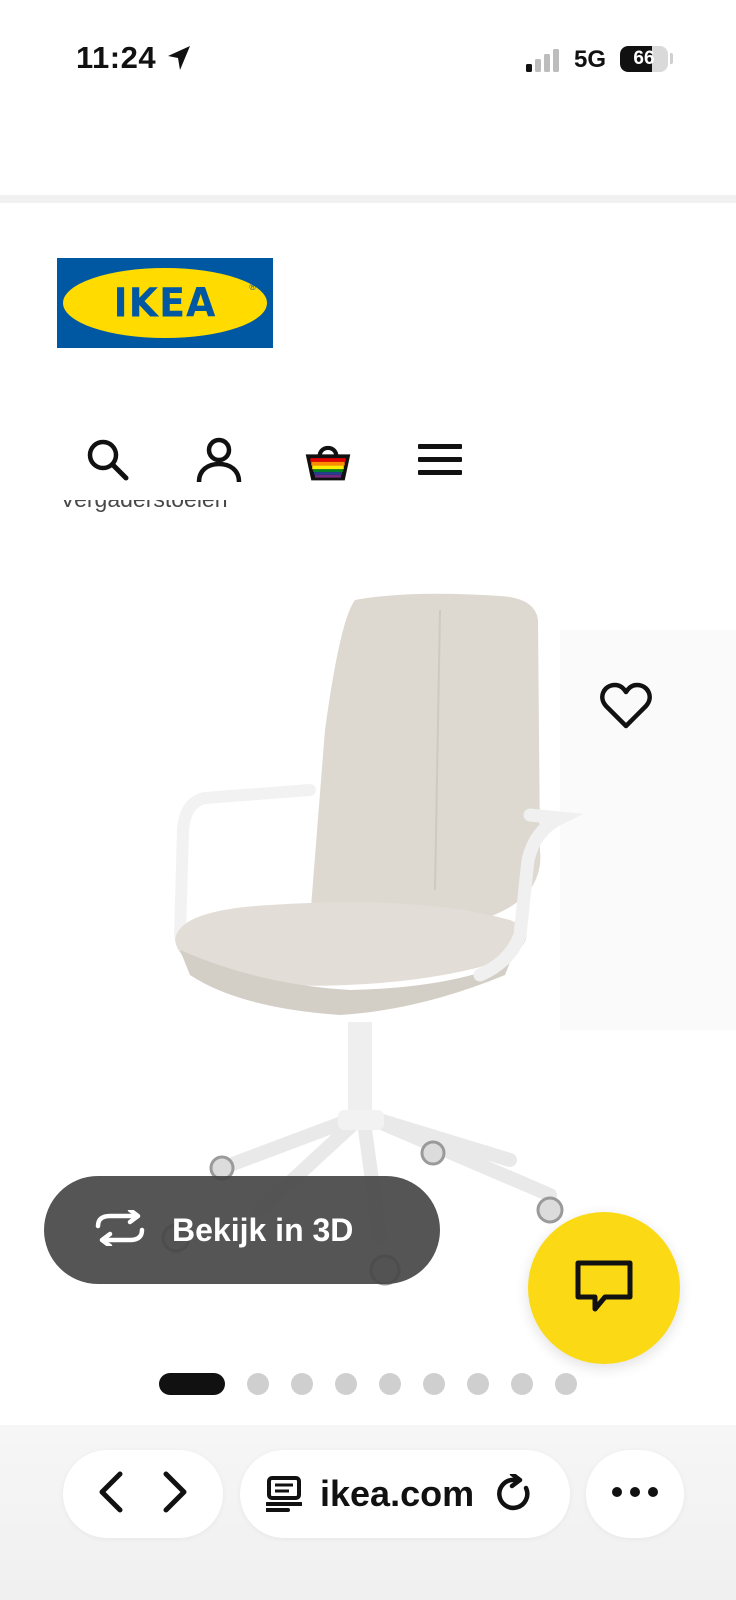 The width and height of the screenshot is (736, 1600). Describe the element at coordinates (192, 1384) in the screenshot. I see `gallery-dot-active` at that location.